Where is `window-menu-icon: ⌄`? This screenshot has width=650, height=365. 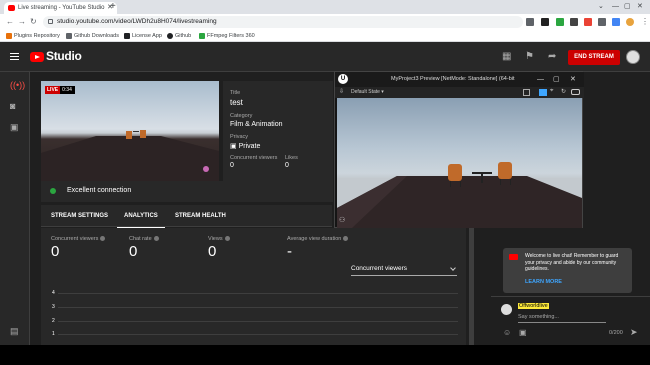 window-menu-icon: ⌄ is located at coordinates (601, 7).